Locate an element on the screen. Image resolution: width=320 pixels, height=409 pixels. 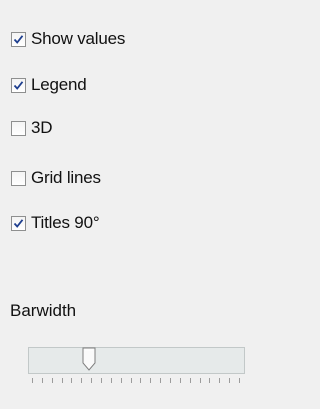
3d-checkbox: 3D is located at coordinates (32, 128).